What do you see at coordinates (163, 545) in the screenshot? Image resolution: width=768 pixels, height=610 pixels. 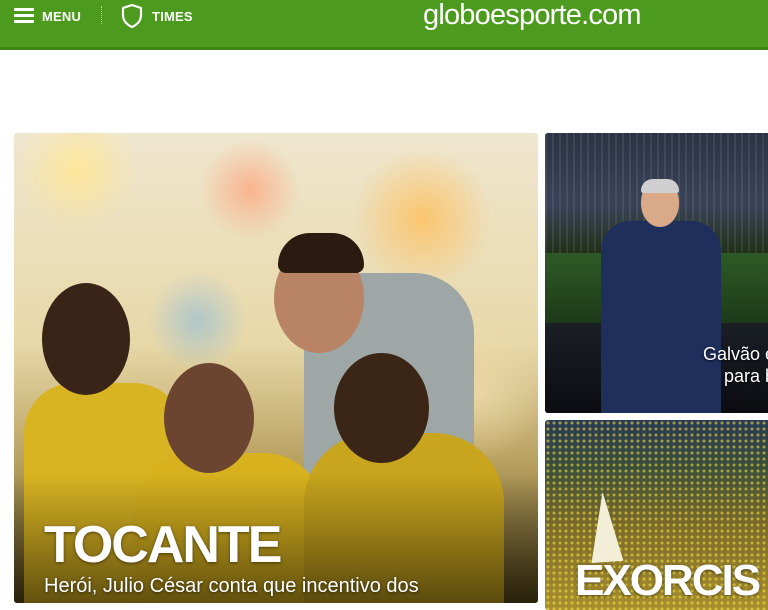 I see `hero-title: TOCANTE` at bounding box center [163, 545].